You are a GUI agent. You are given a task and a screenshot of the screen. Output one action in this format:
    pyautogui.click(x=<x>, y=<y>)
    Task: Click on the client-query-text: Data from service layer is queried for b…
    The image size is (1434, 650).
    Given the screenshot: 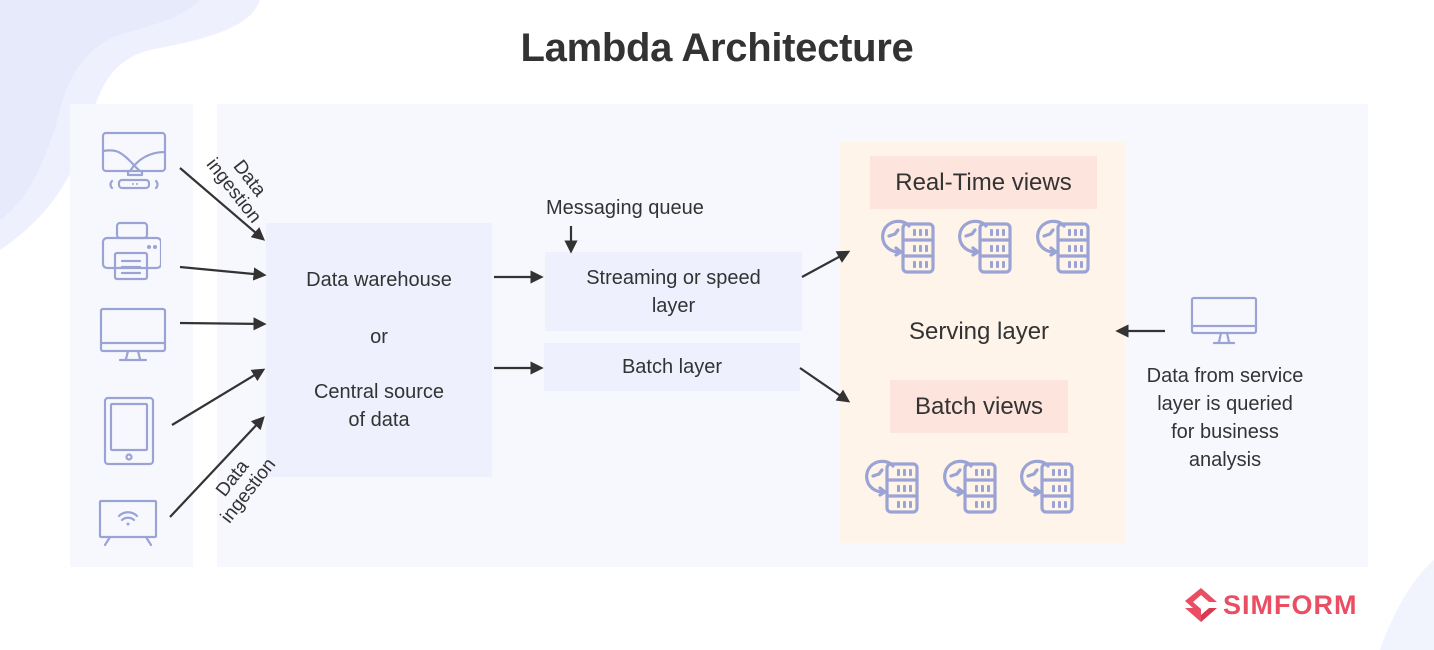 What is the action you would take?
    pyautogui.click(x=1225, y=418)
    